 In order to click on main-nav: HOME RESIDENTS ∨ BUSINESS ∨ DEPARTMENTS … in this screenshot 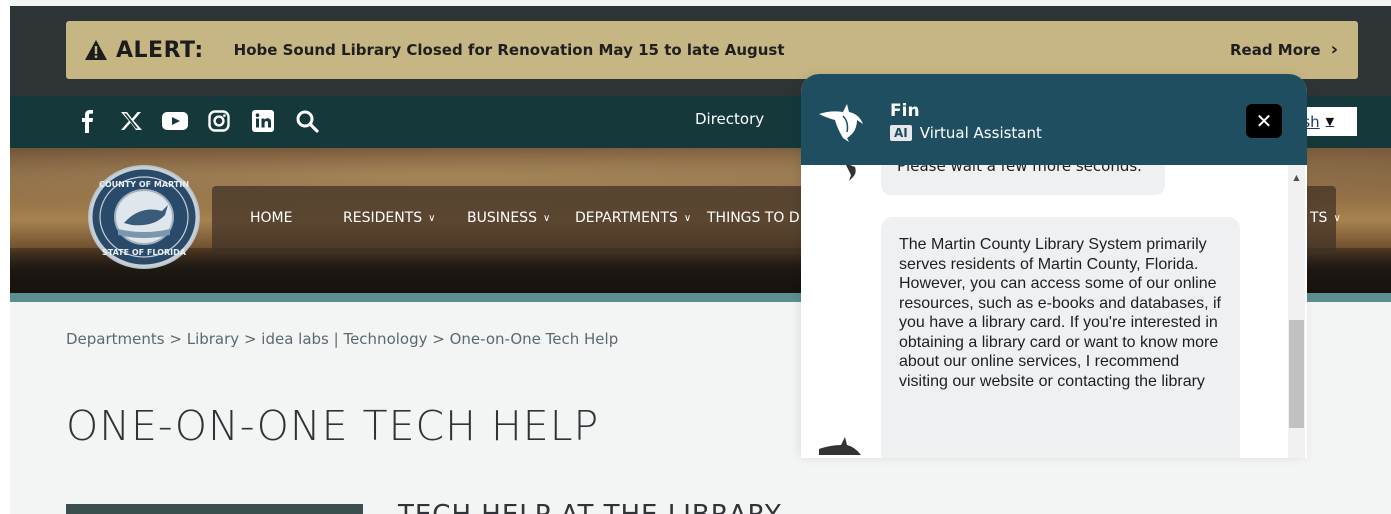, I will do `click(525, 218)`.